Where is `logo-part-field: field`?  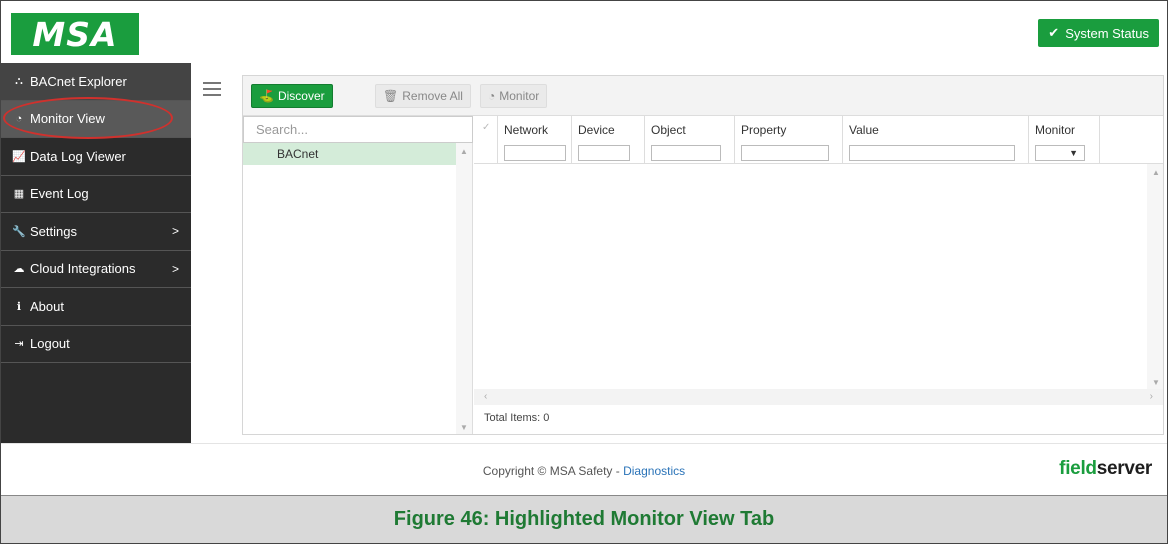
logo-part-field: field is located at coordinates (1078, 468).